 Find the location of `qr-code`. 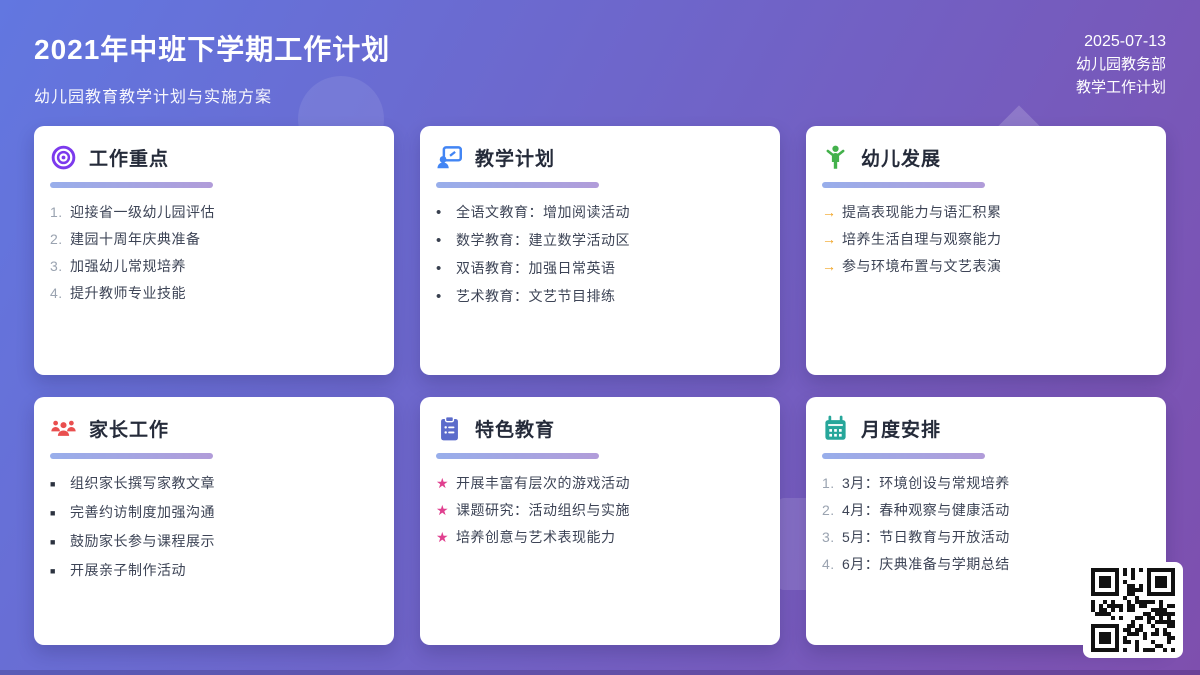

qr-code is located at coordinates (1133, 610).